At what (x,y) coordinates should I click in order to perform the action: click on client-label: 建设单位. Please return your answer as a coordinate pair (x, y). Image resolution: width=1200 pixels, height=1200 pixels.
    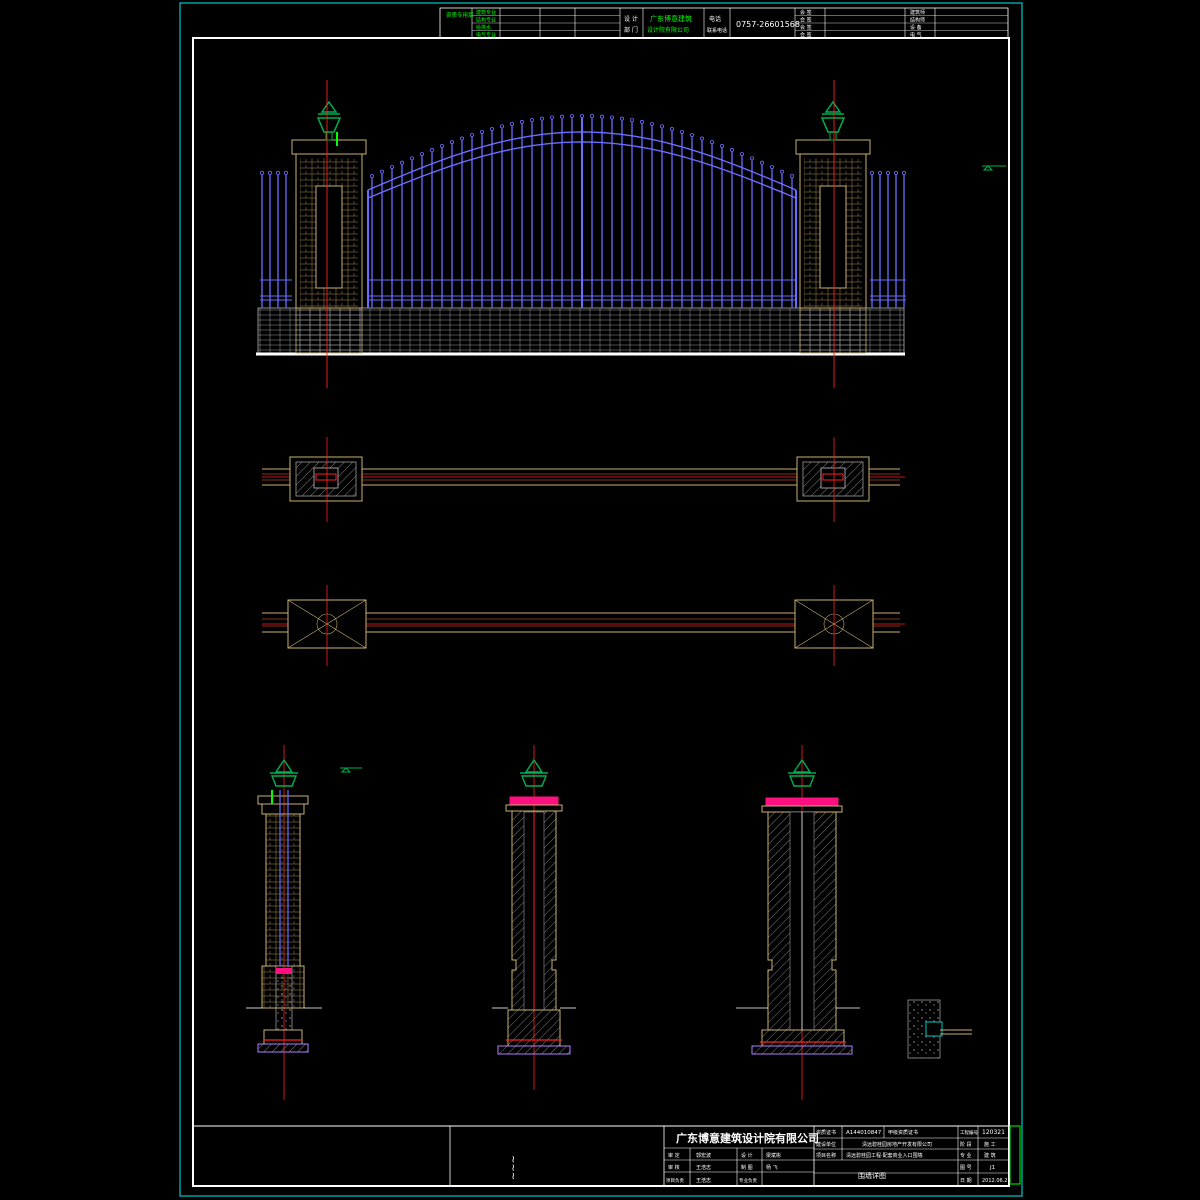
    Looking at the image, I should click on (826, 1144).